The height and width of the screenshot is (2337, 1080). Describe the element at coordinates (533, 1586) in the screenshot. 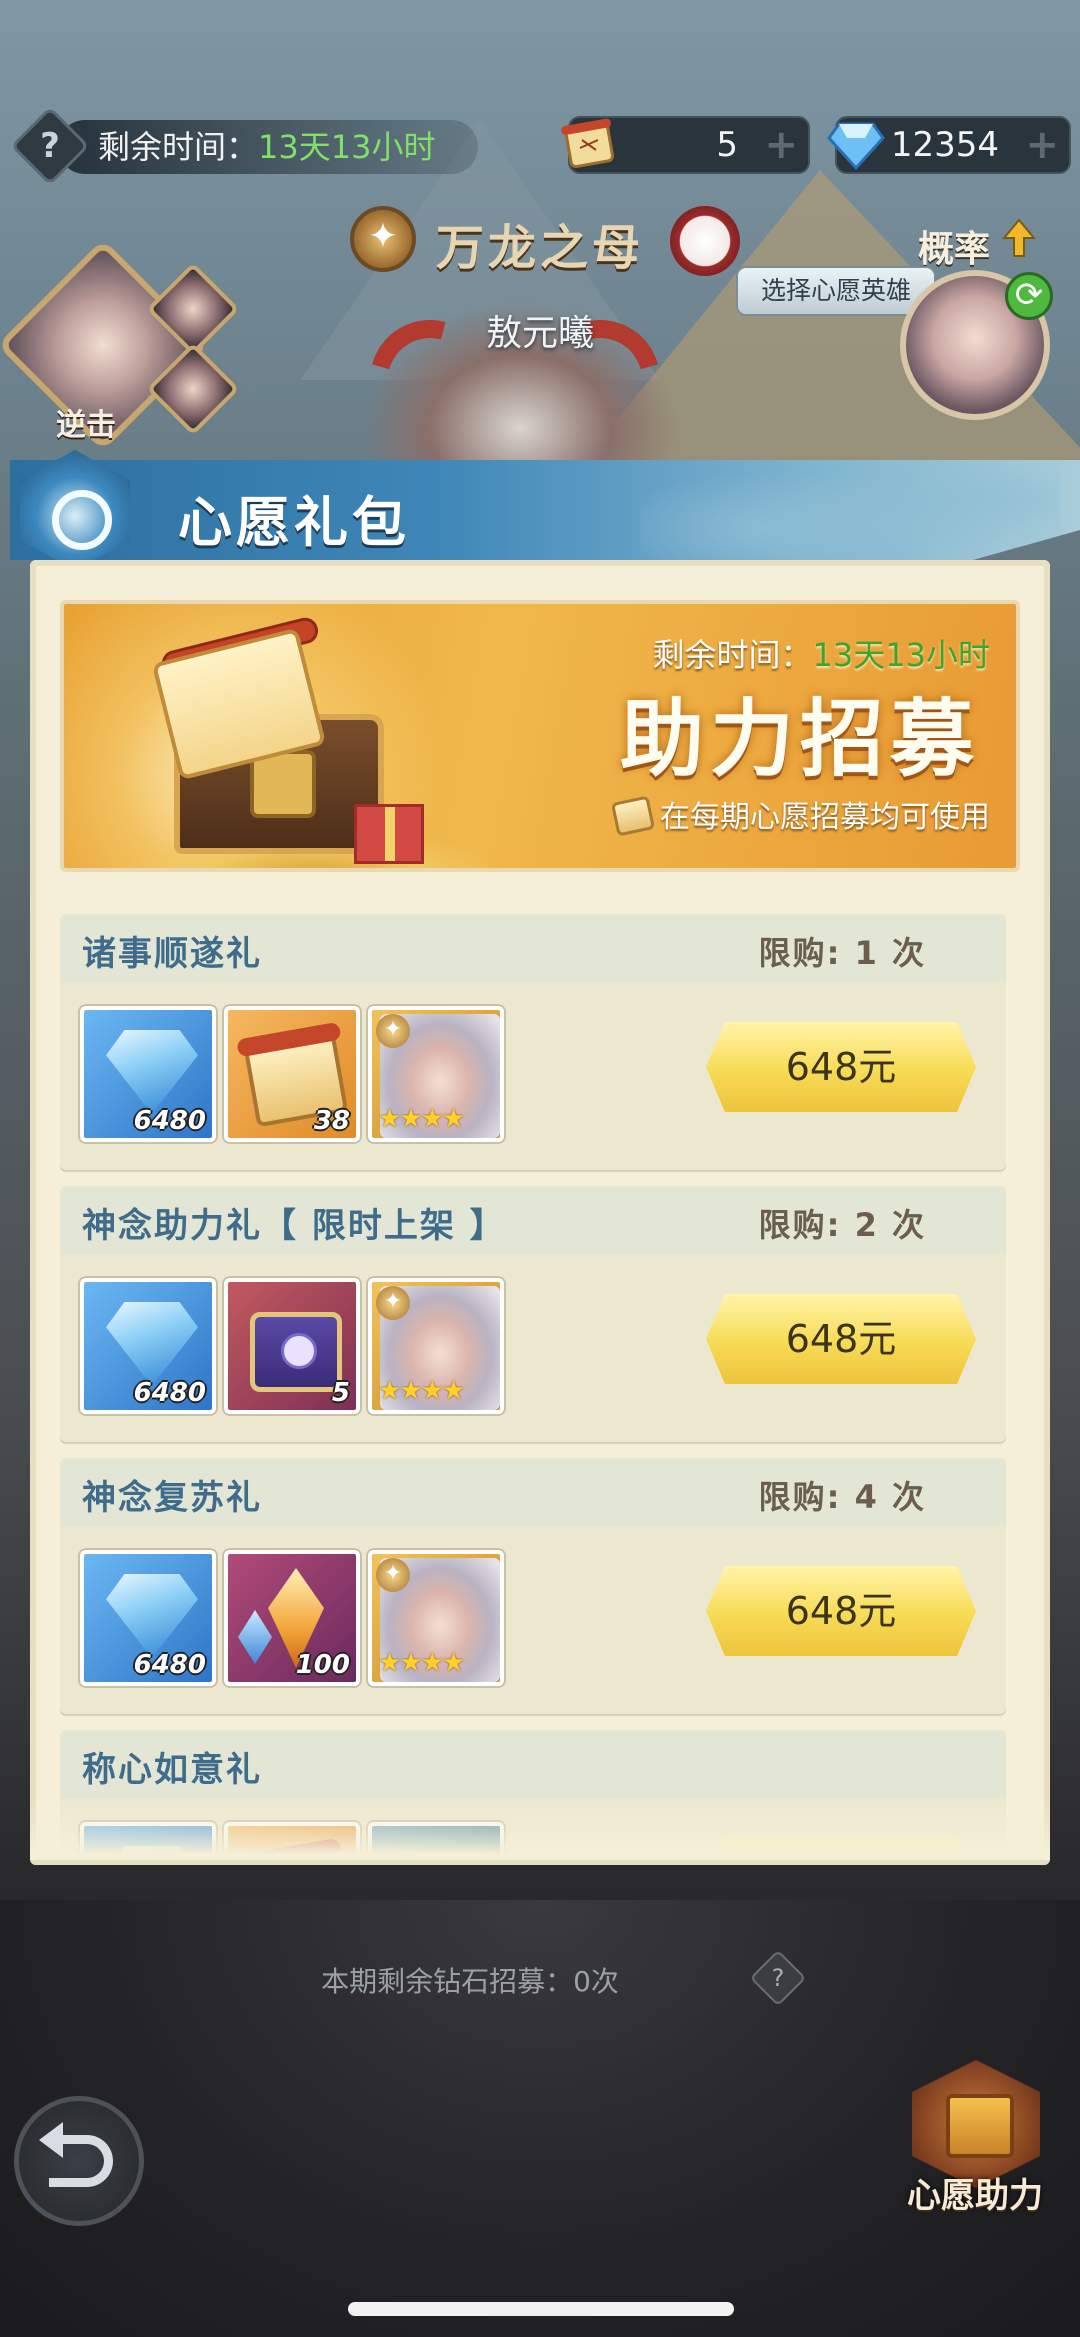

I see `package-card: 神念复苏礼 限购: 4 次 6480 100 ✦ ★★★★ 648元` at that location.